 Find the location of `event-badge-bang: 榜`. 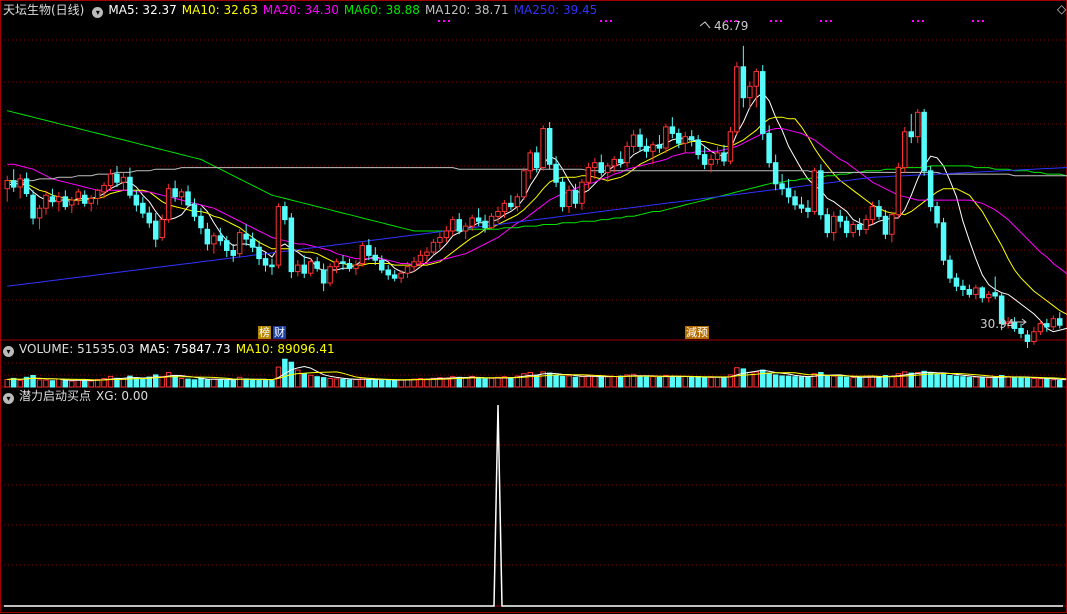

event-badge-bang: 榜 is located at coordinates (264, 332).